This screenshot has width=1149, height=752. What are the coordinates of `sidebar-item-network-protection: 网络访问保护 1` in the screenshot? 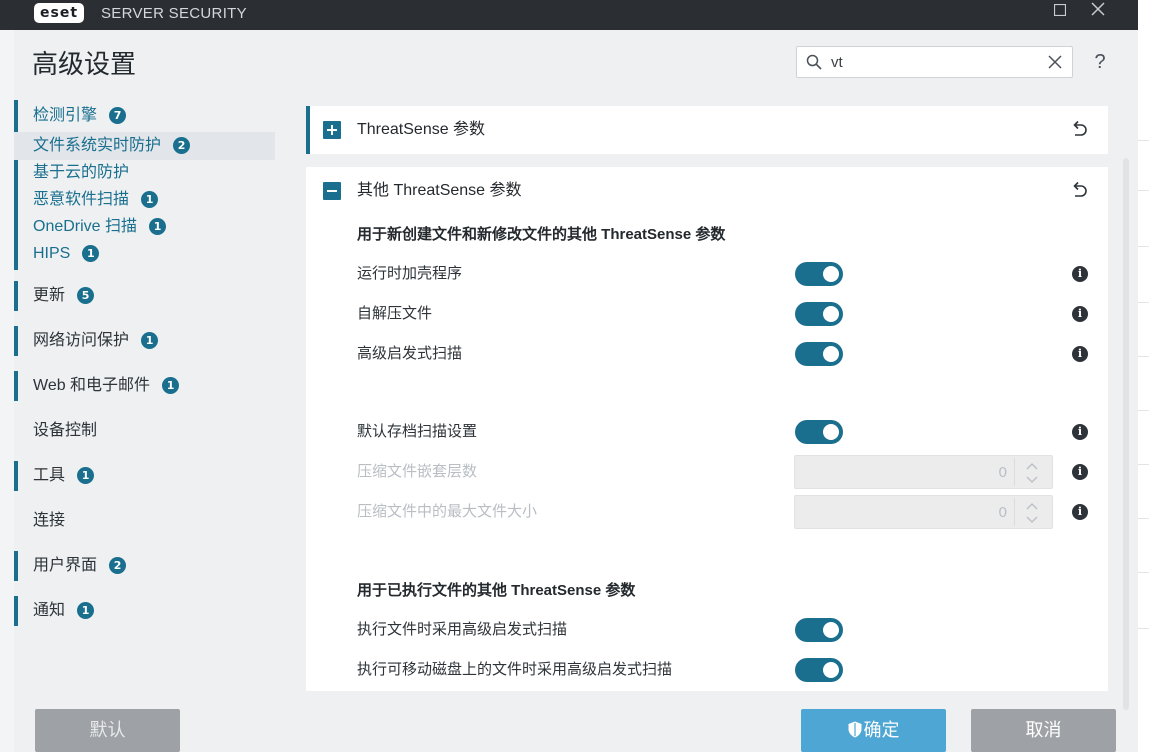 It's located at (86, 341).